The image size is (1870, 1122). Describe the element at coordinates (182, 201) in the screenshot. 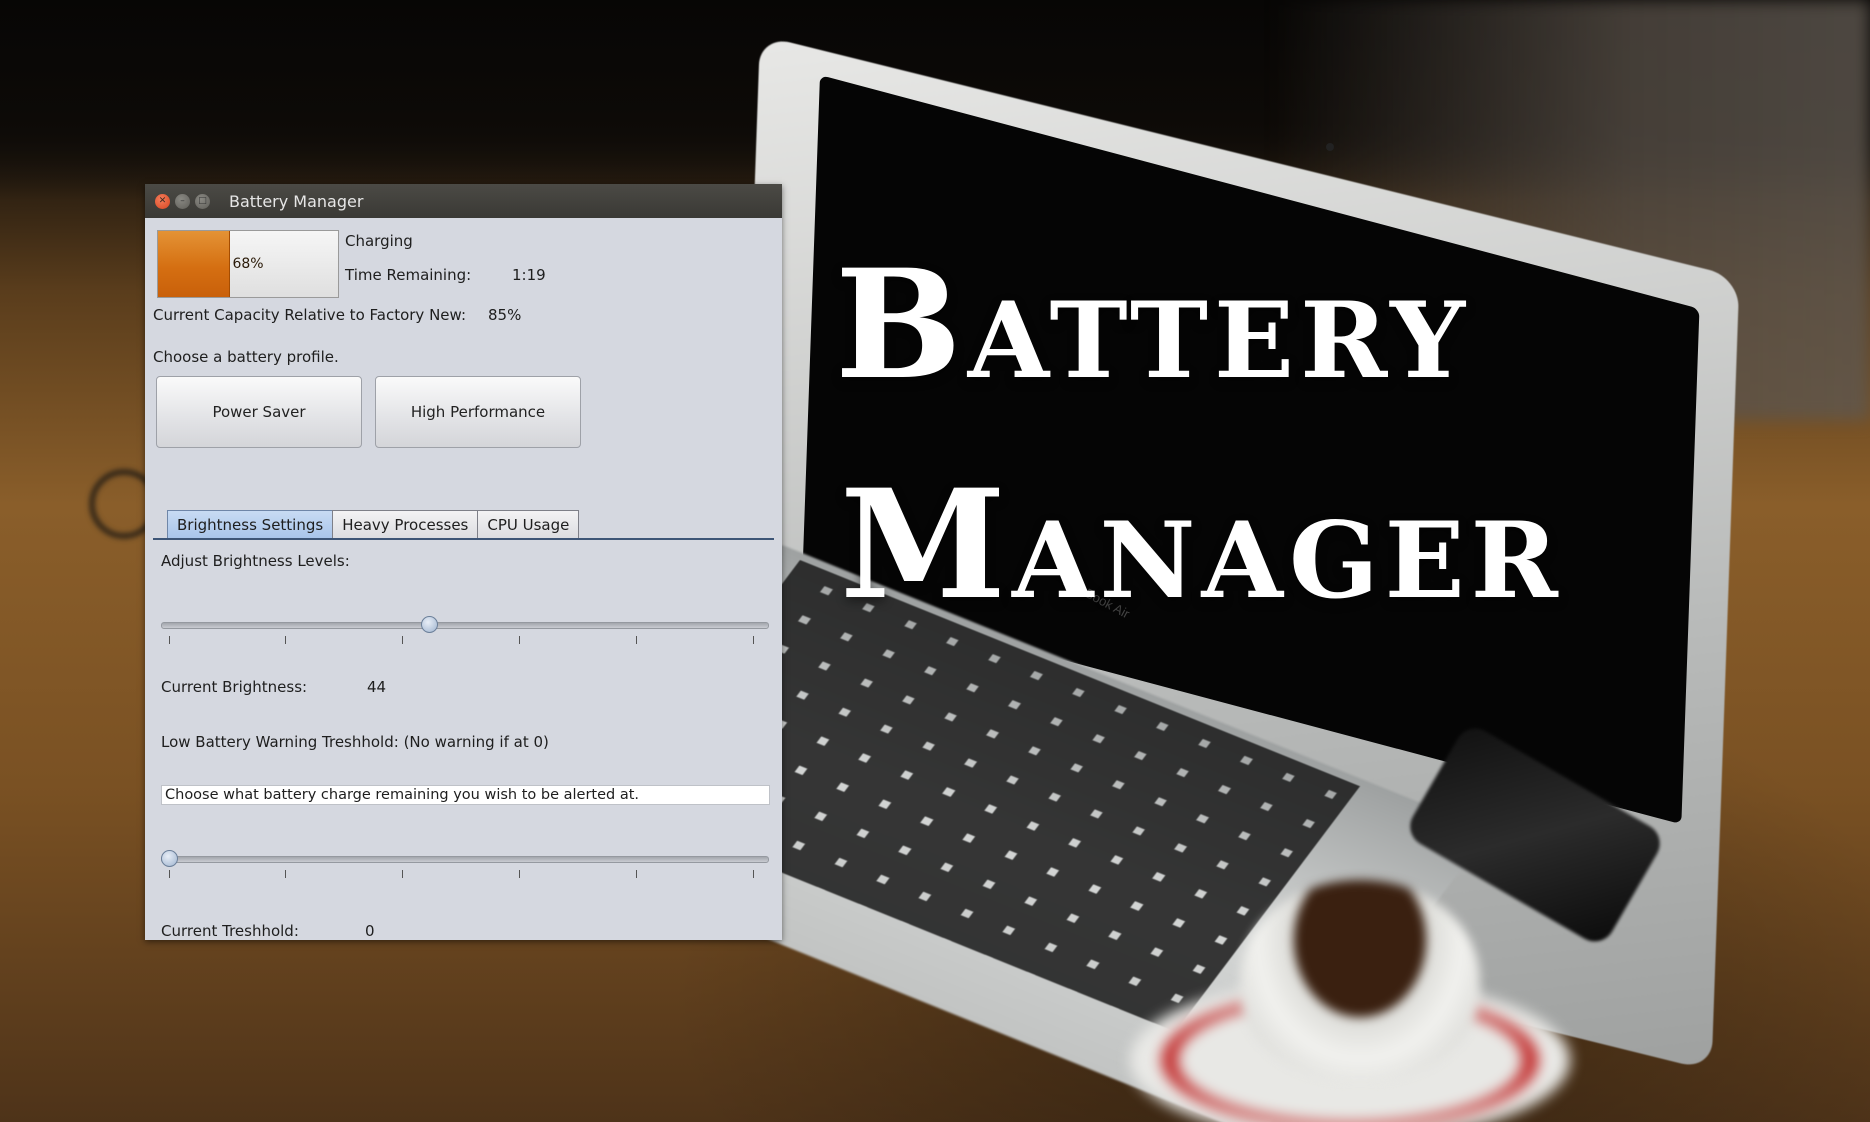

I see `minimize-icon: –` at that location.